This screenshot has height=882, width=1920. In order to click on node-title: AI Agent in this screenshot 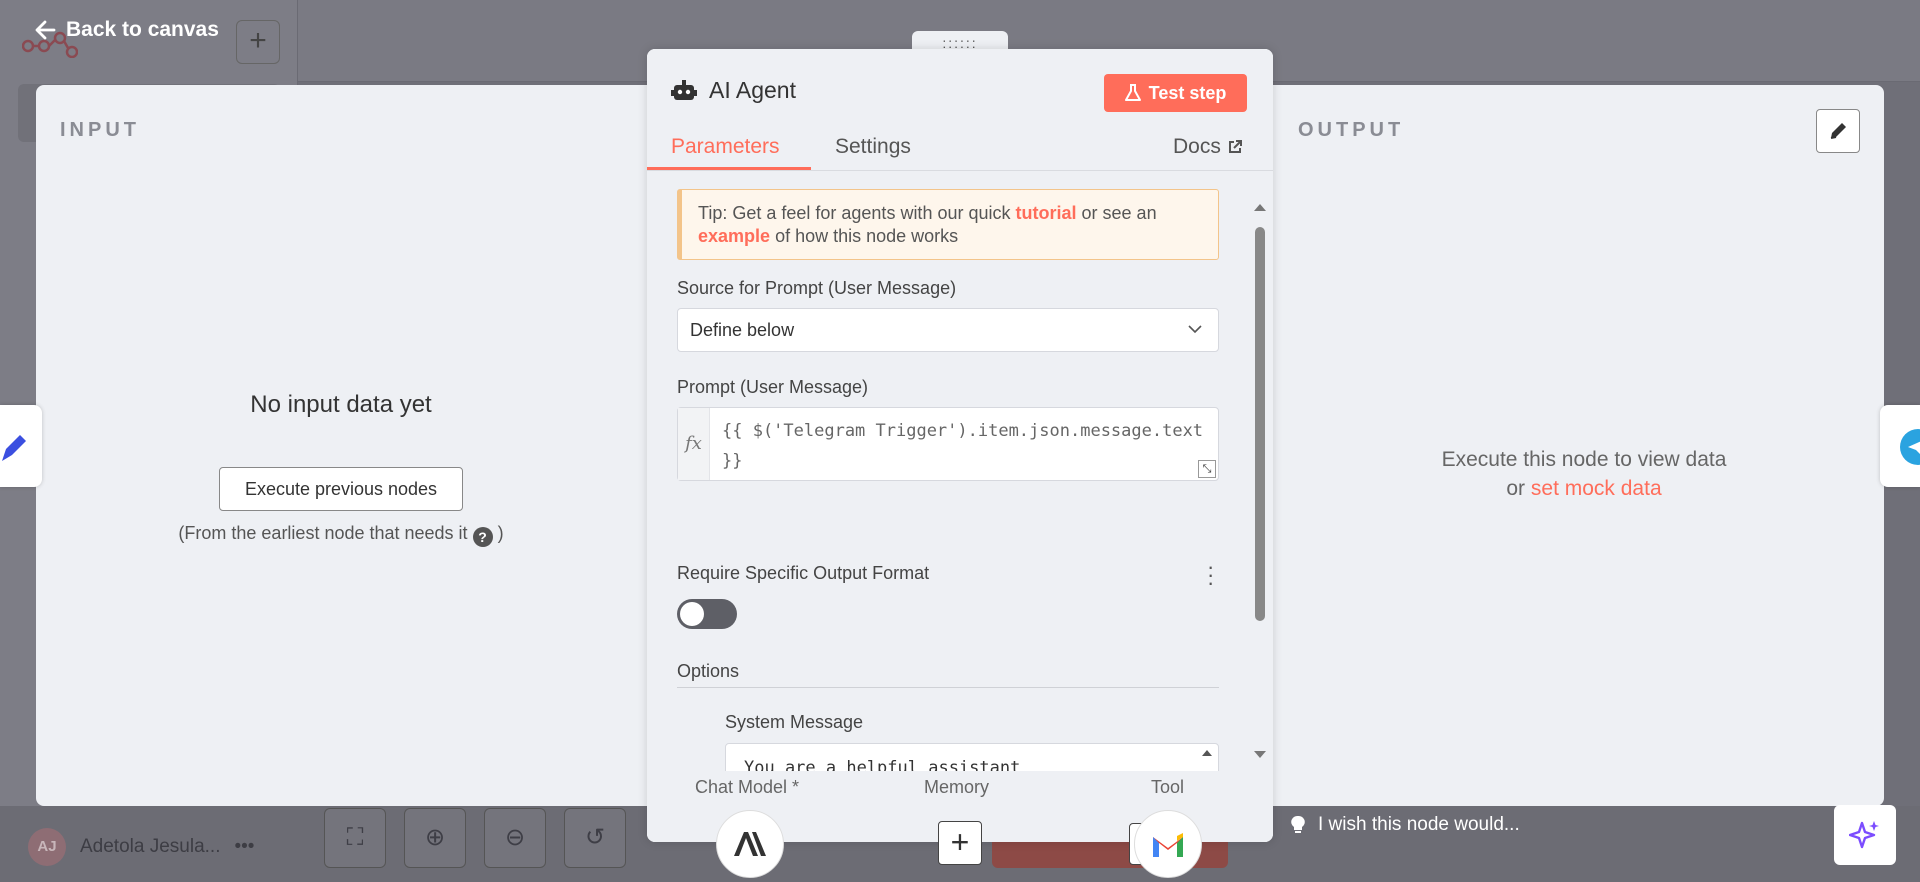, I will do `click(733, 90)`.